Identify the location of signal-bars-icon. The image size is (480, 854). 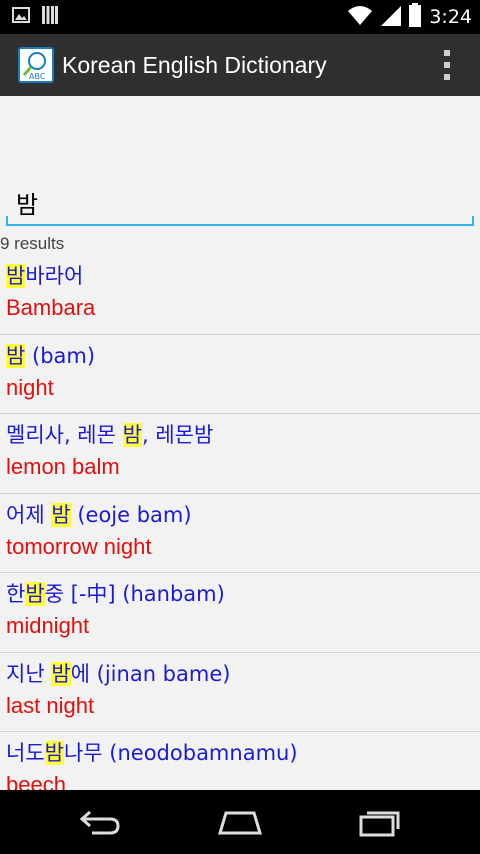
(50, 17).